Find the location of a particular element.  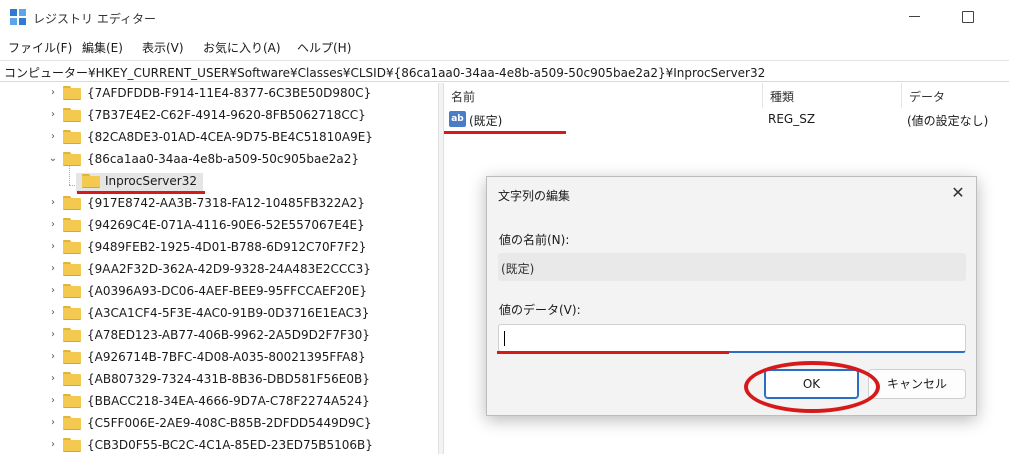

menu-file: ファイル(F) is located at coordinates (40, 47).